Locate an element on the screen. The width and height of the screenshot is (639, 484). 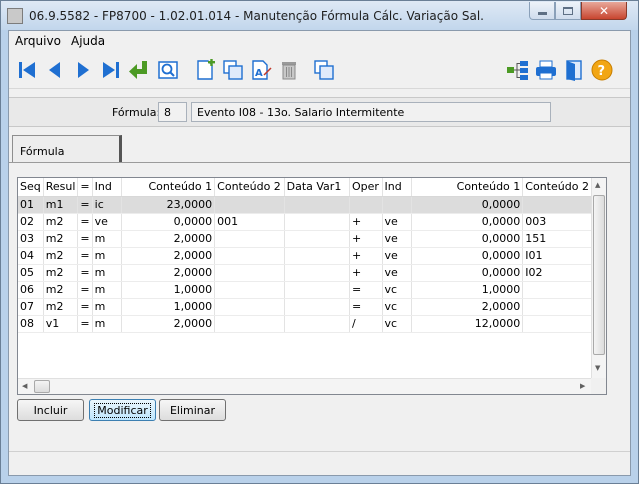
previous-record-button is located at coordinates (55, 70).